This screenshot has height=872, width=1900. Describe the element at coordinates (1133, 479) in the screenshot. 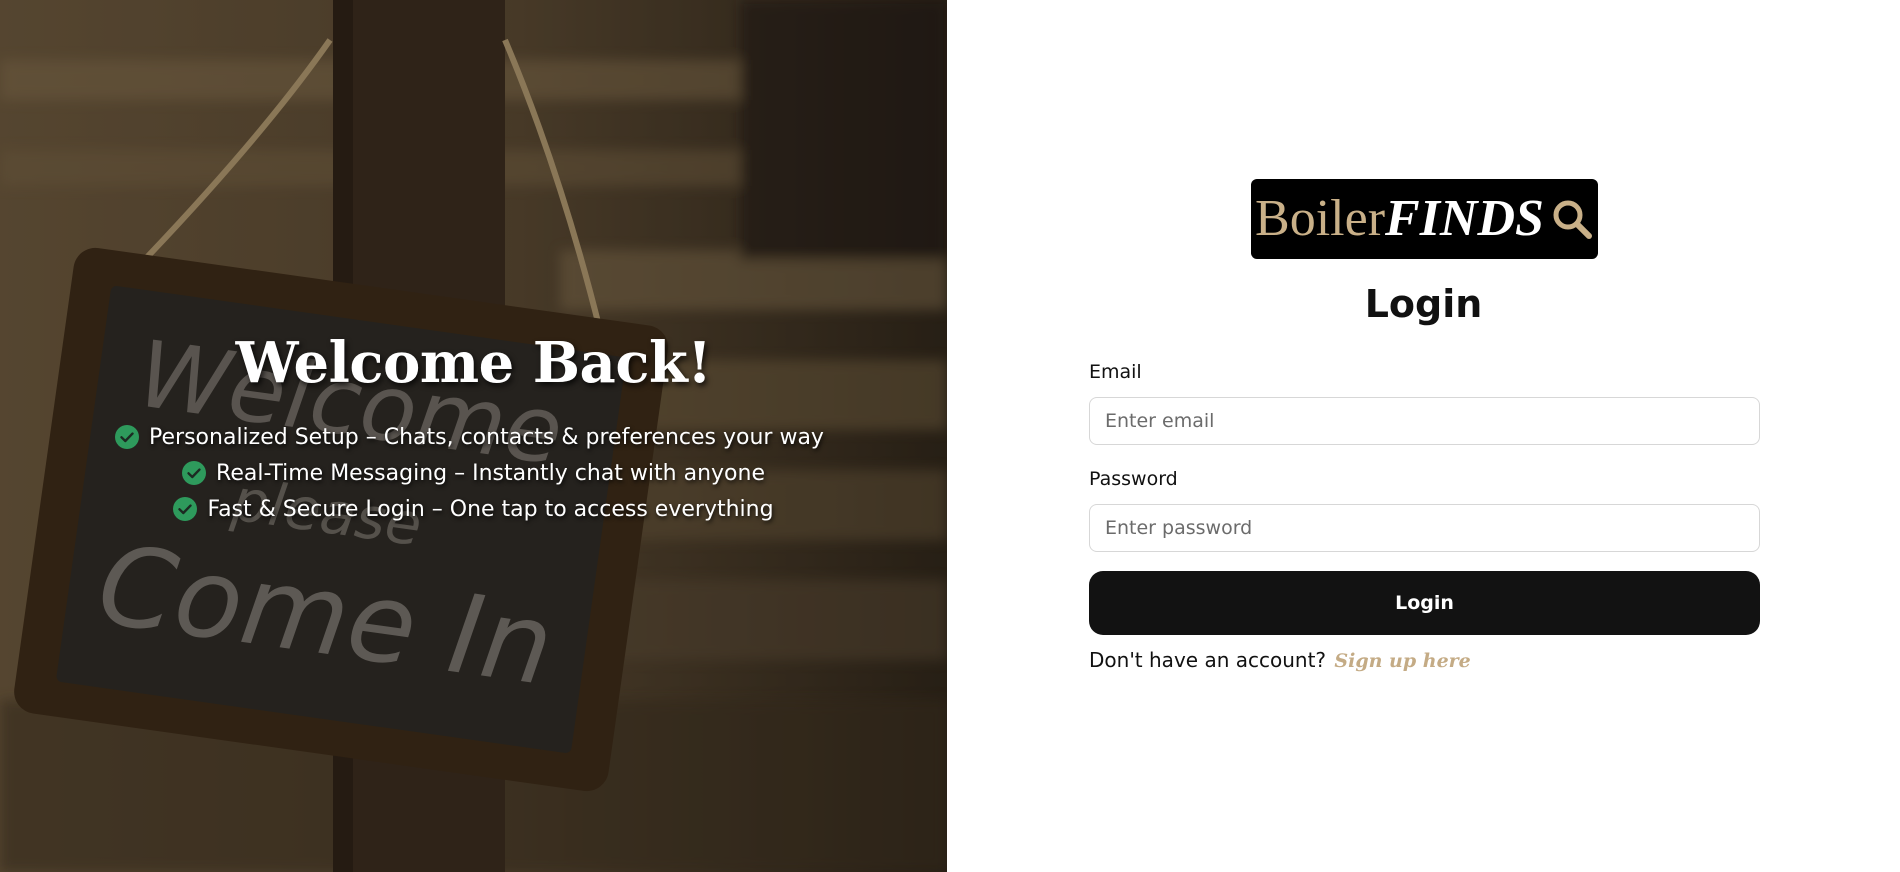

I see `password-label: Password` at that location.